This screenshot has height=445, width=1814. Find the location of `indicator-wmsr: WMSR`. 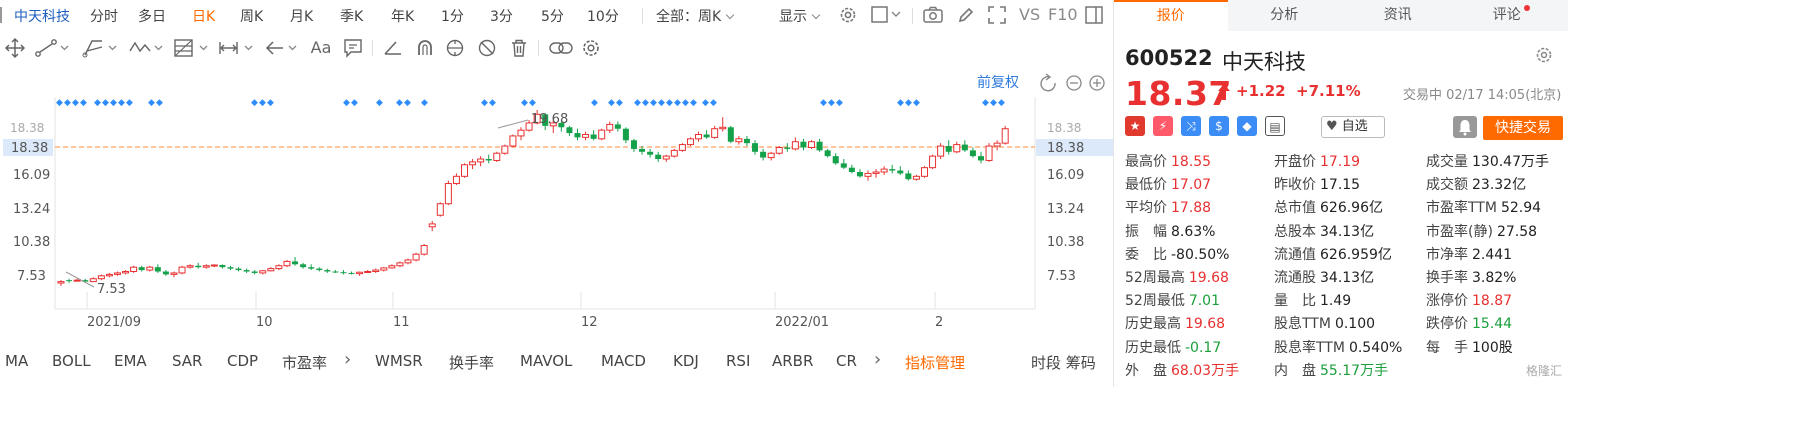

indicator-wmsr: WMSR is located at coordinates (399, 361).